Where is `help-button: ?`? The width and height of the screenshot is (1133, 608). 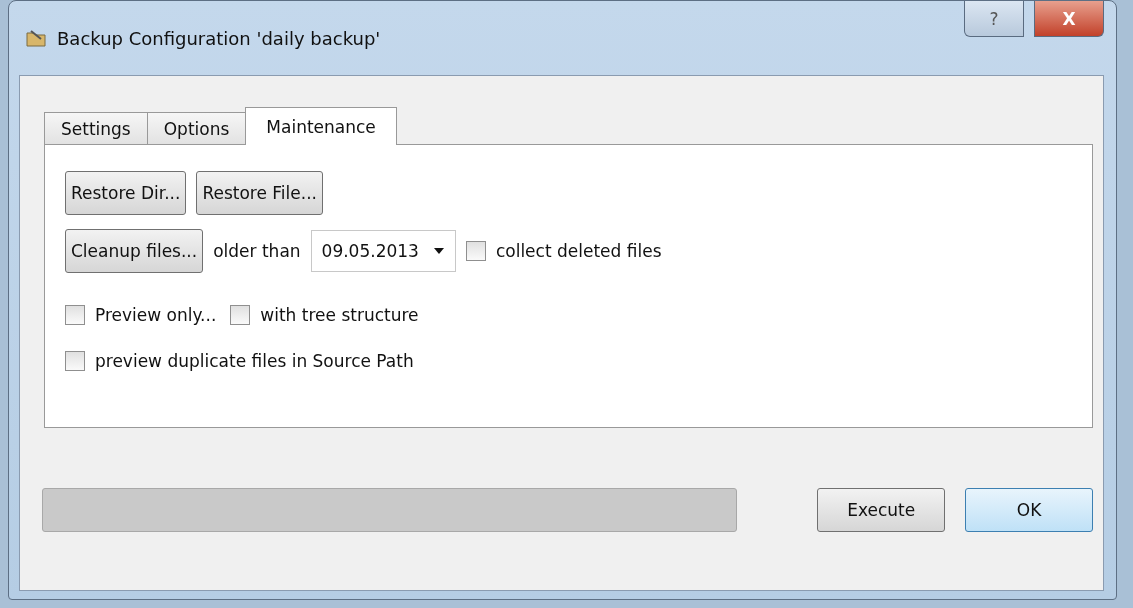
help-button: ? is located at coordinates (994, 19).